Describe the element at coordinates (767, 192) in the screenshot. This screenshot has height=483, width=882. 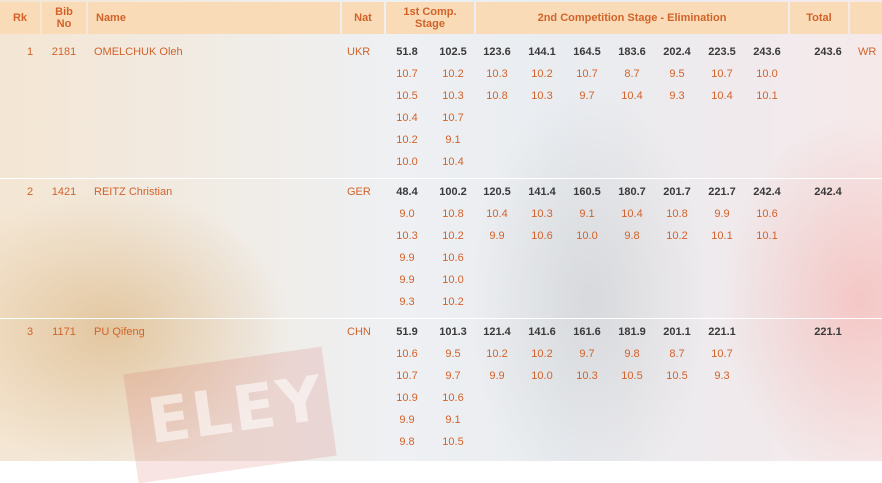
I see `stage2-series-total: 242.4` at that location.